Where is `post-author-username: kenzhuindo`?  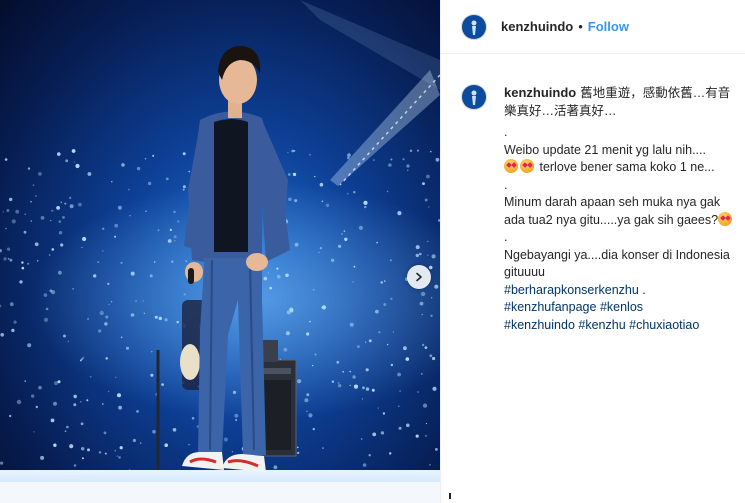 post-author-username: kenzhuindo is located at coordinates (537, 26).